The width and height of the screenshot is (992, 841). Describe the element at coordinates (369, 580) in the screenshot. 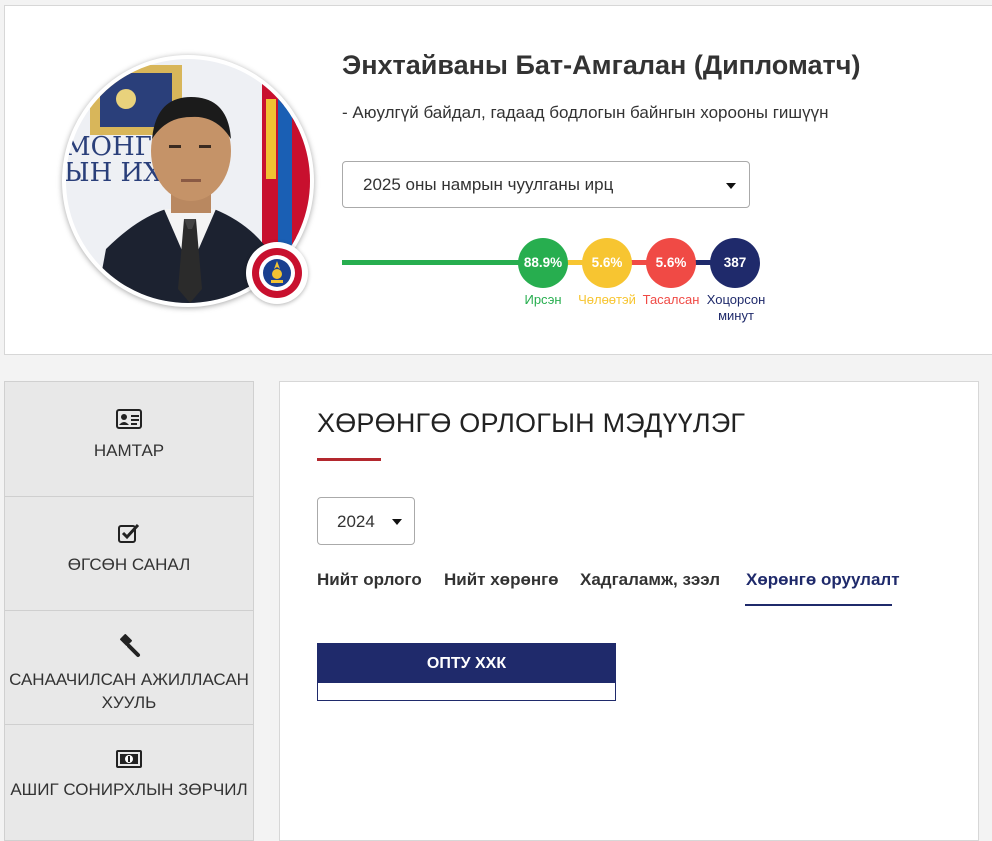

I see `tab-total-income: Нийт орлого` at that location.